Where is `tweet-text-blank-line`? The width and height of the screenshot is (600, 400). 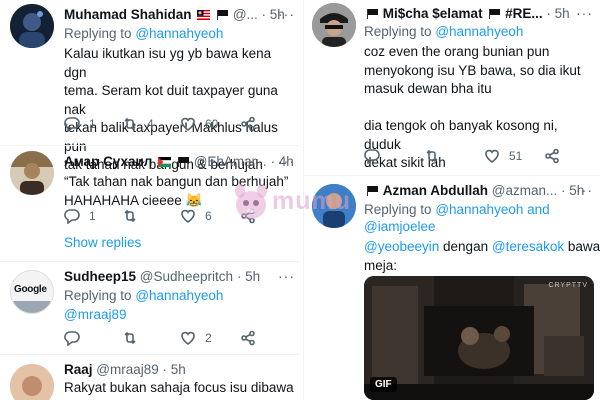 tweet-text-blank-line is located at coordinates (479, 108).